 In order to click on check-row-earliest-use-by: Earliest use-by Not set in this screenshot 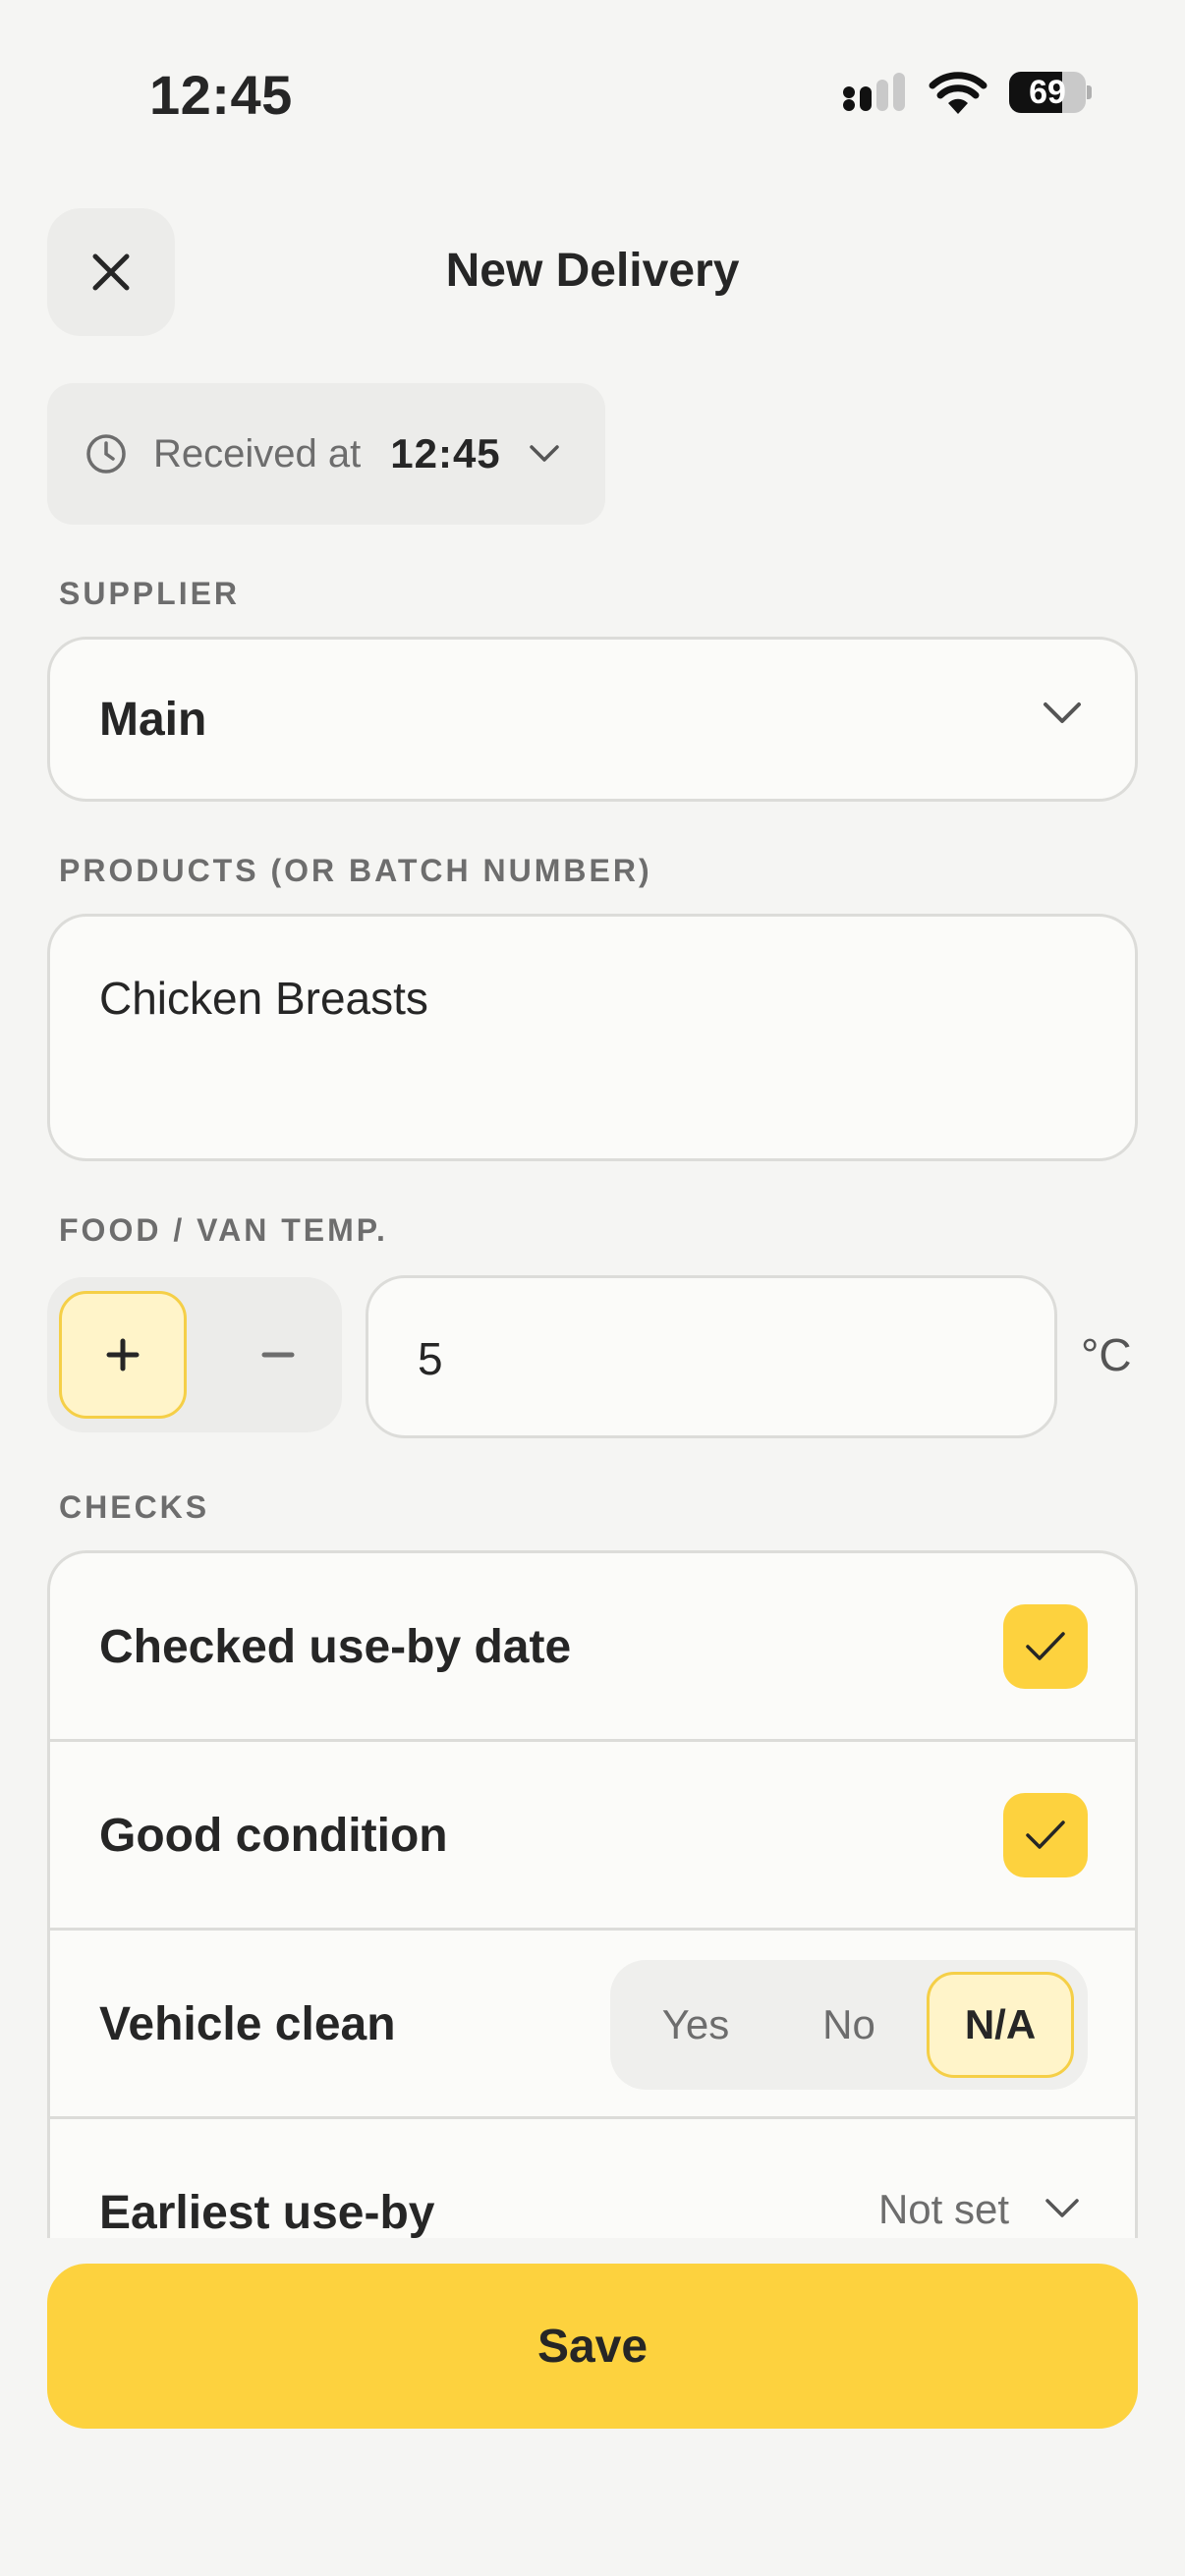, I will do `click(592, 2178)`.